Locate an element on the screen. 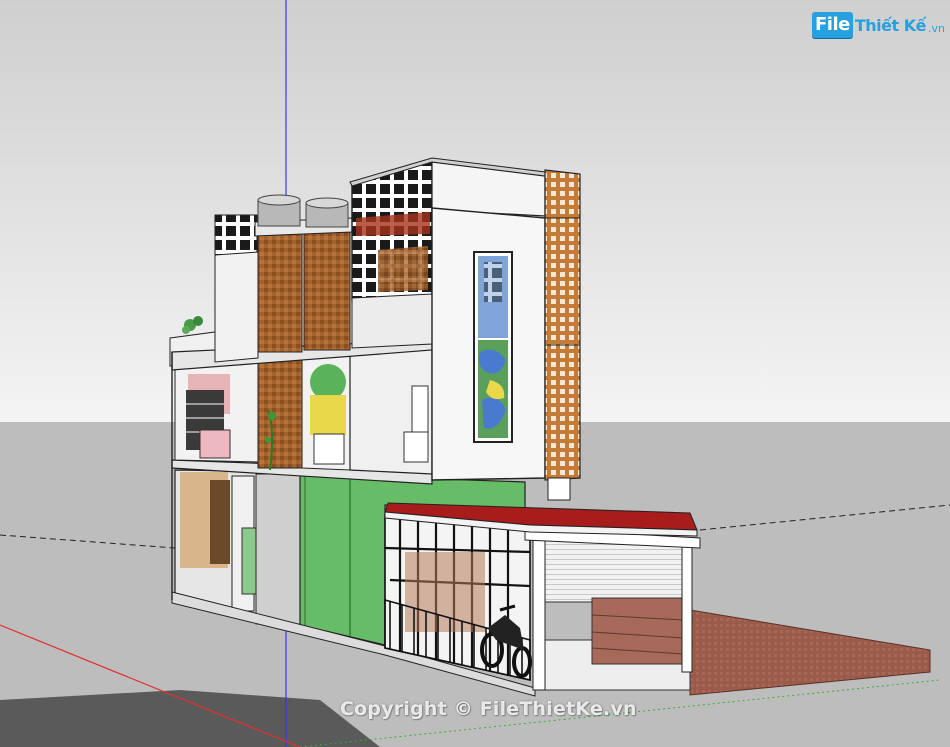 This screenshot has height=747, width=950. logo-brand-text: Thiết Kế is located at coordinates (890, 25).